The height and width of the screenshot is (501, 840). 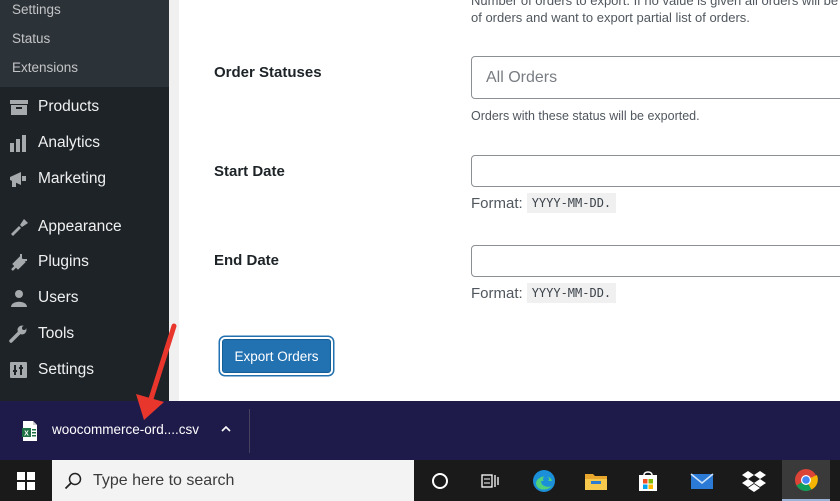 I want to click on order-statuses-select: All Orders, so click(x=655, y=77).